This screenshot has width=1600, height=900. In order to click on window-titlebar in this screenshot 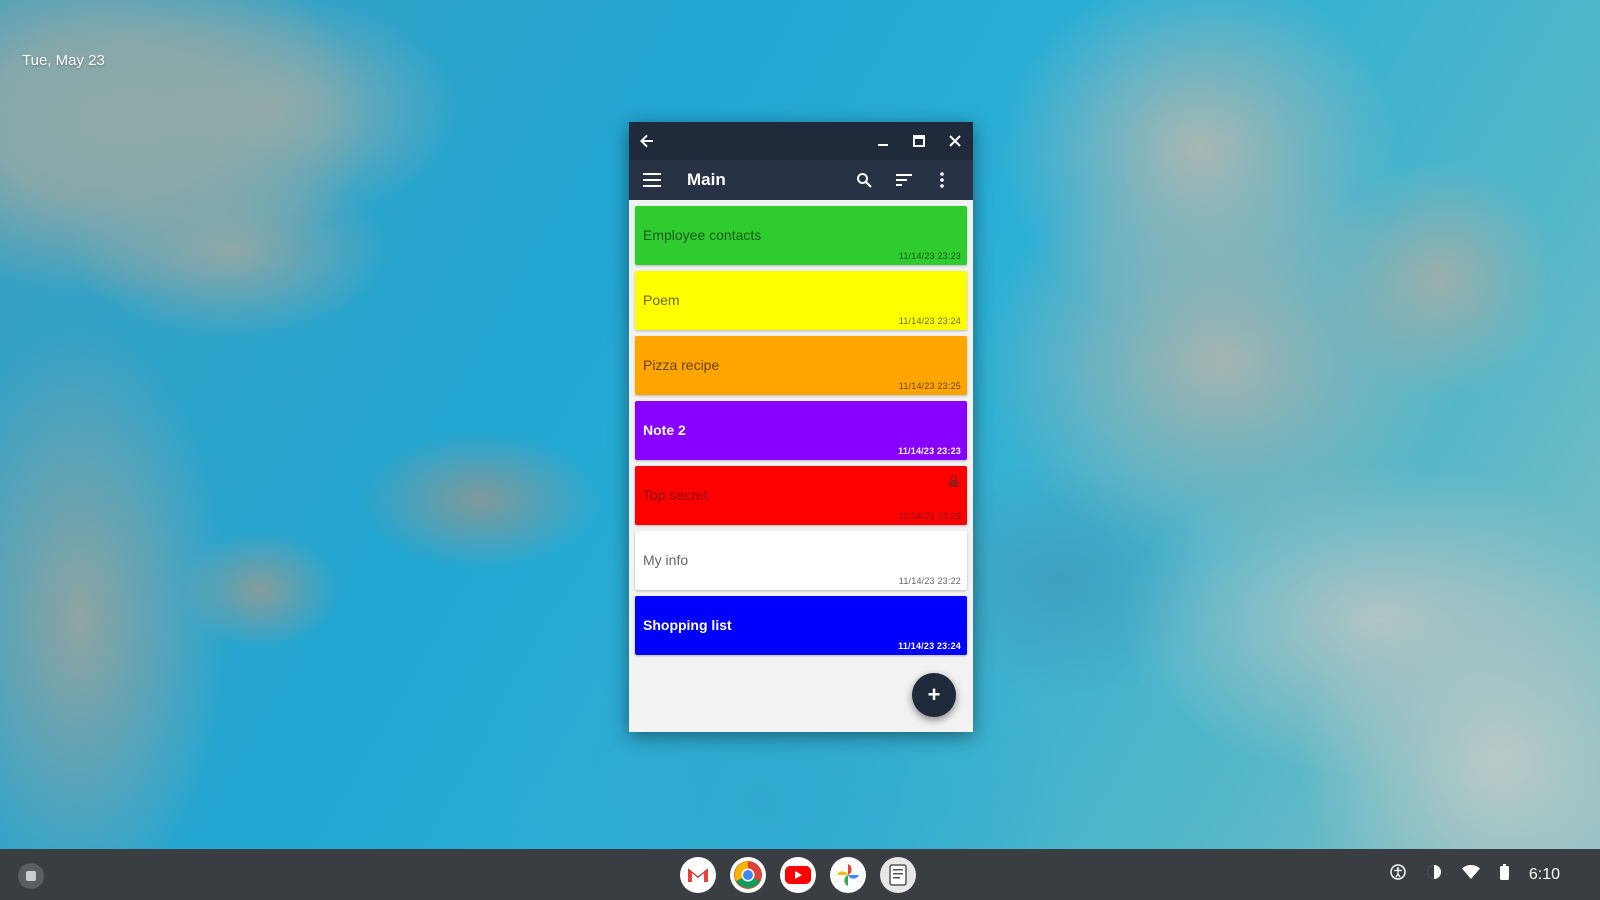, I will do `click(801, 141)`.